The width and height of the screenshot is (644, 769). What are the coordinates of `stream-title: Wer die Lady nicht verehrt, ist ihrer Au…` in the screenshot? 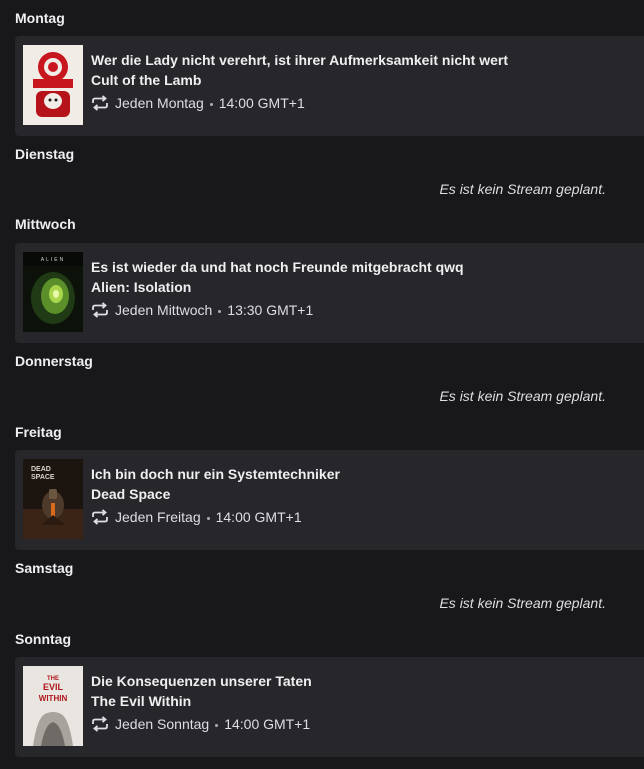 It's located at (299, 60).